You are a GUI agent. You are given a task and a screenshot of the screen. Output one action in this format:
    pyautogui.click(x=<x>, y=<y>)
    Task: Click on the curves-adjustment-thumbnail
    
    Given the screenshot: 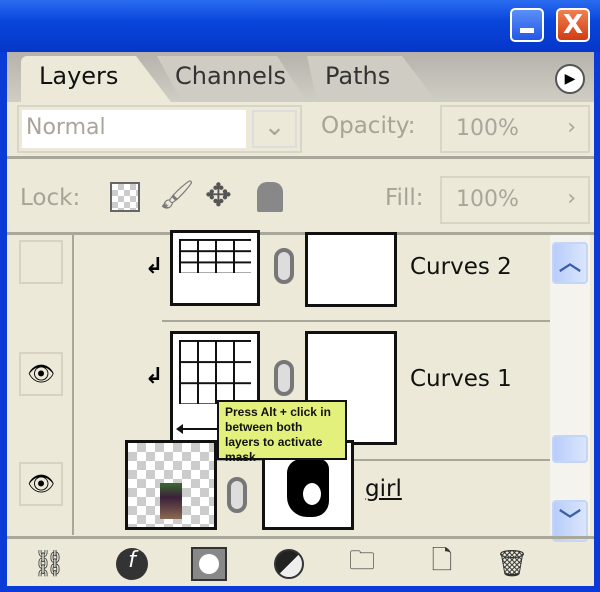 What is the action you would take?
    pyautogui.click(x=215, y=268)
    